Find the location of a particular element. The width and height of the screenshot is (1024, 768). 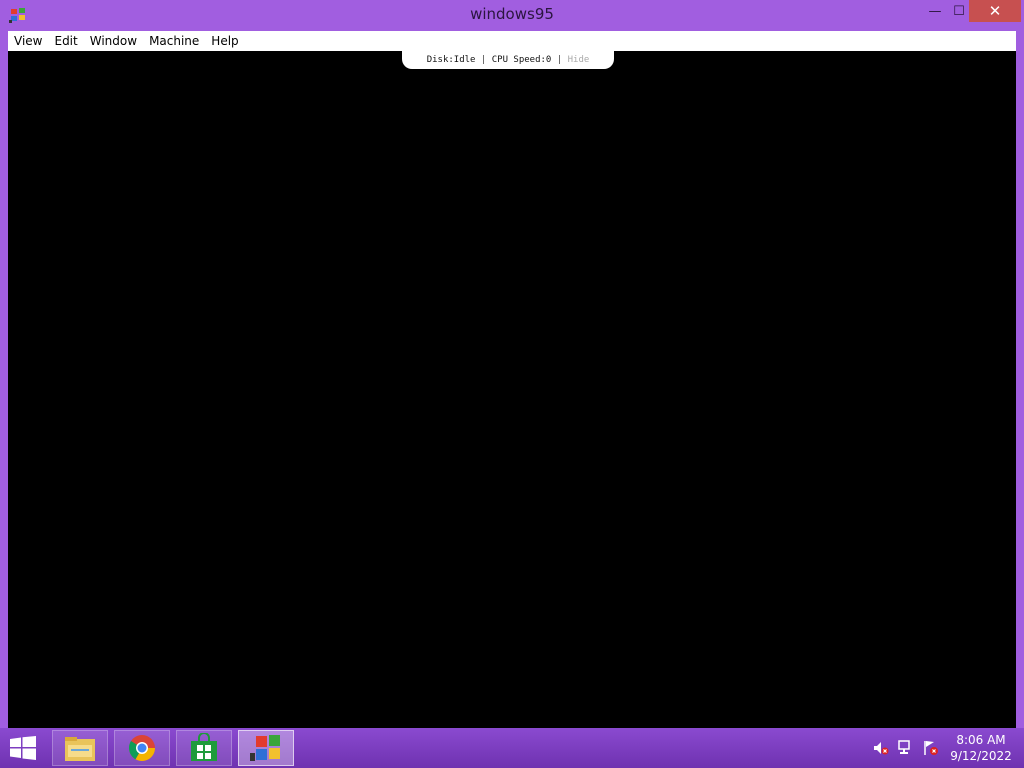

folder-icon is located at coordinates (80, 749).